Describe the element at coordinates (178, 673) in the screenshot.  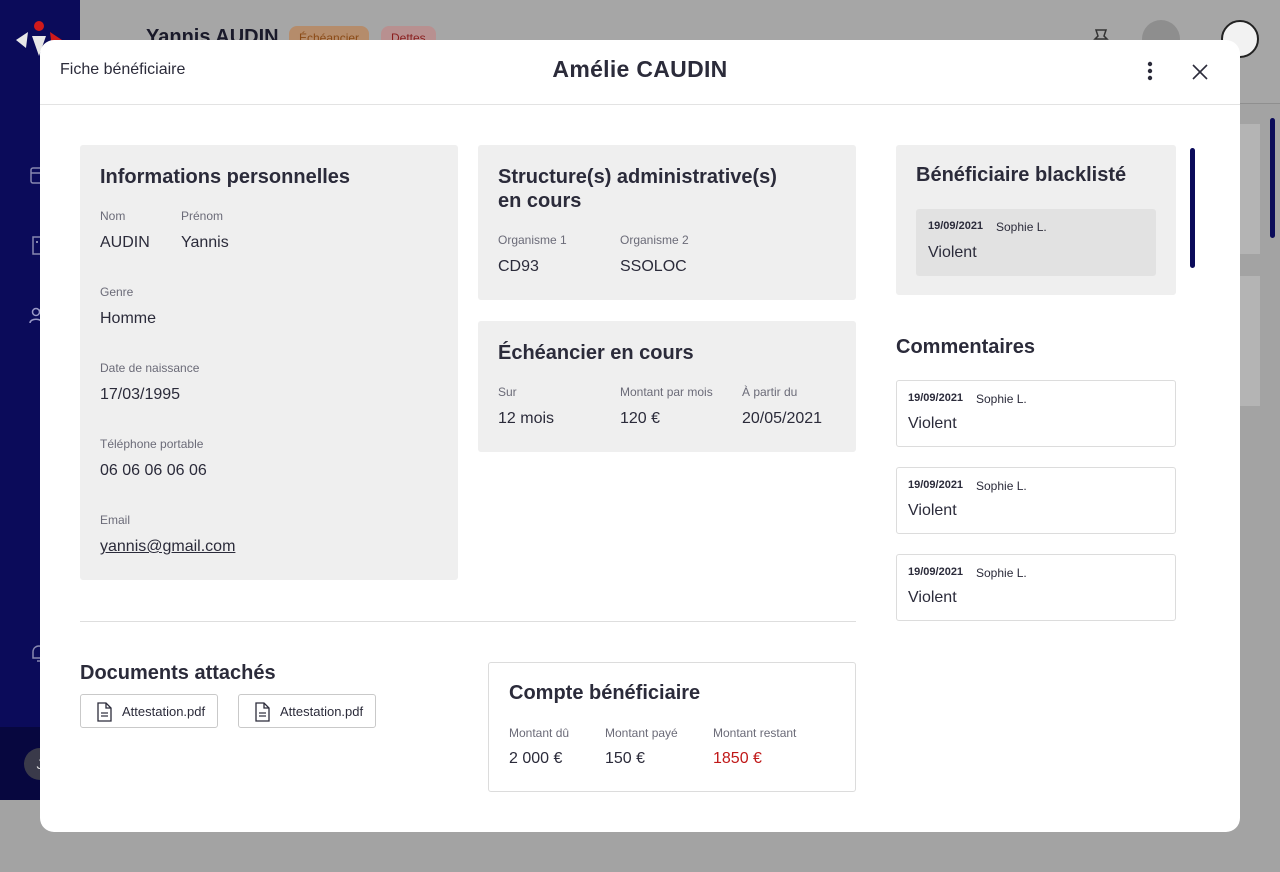
I see `documents-title: Documents attachés` at that location.